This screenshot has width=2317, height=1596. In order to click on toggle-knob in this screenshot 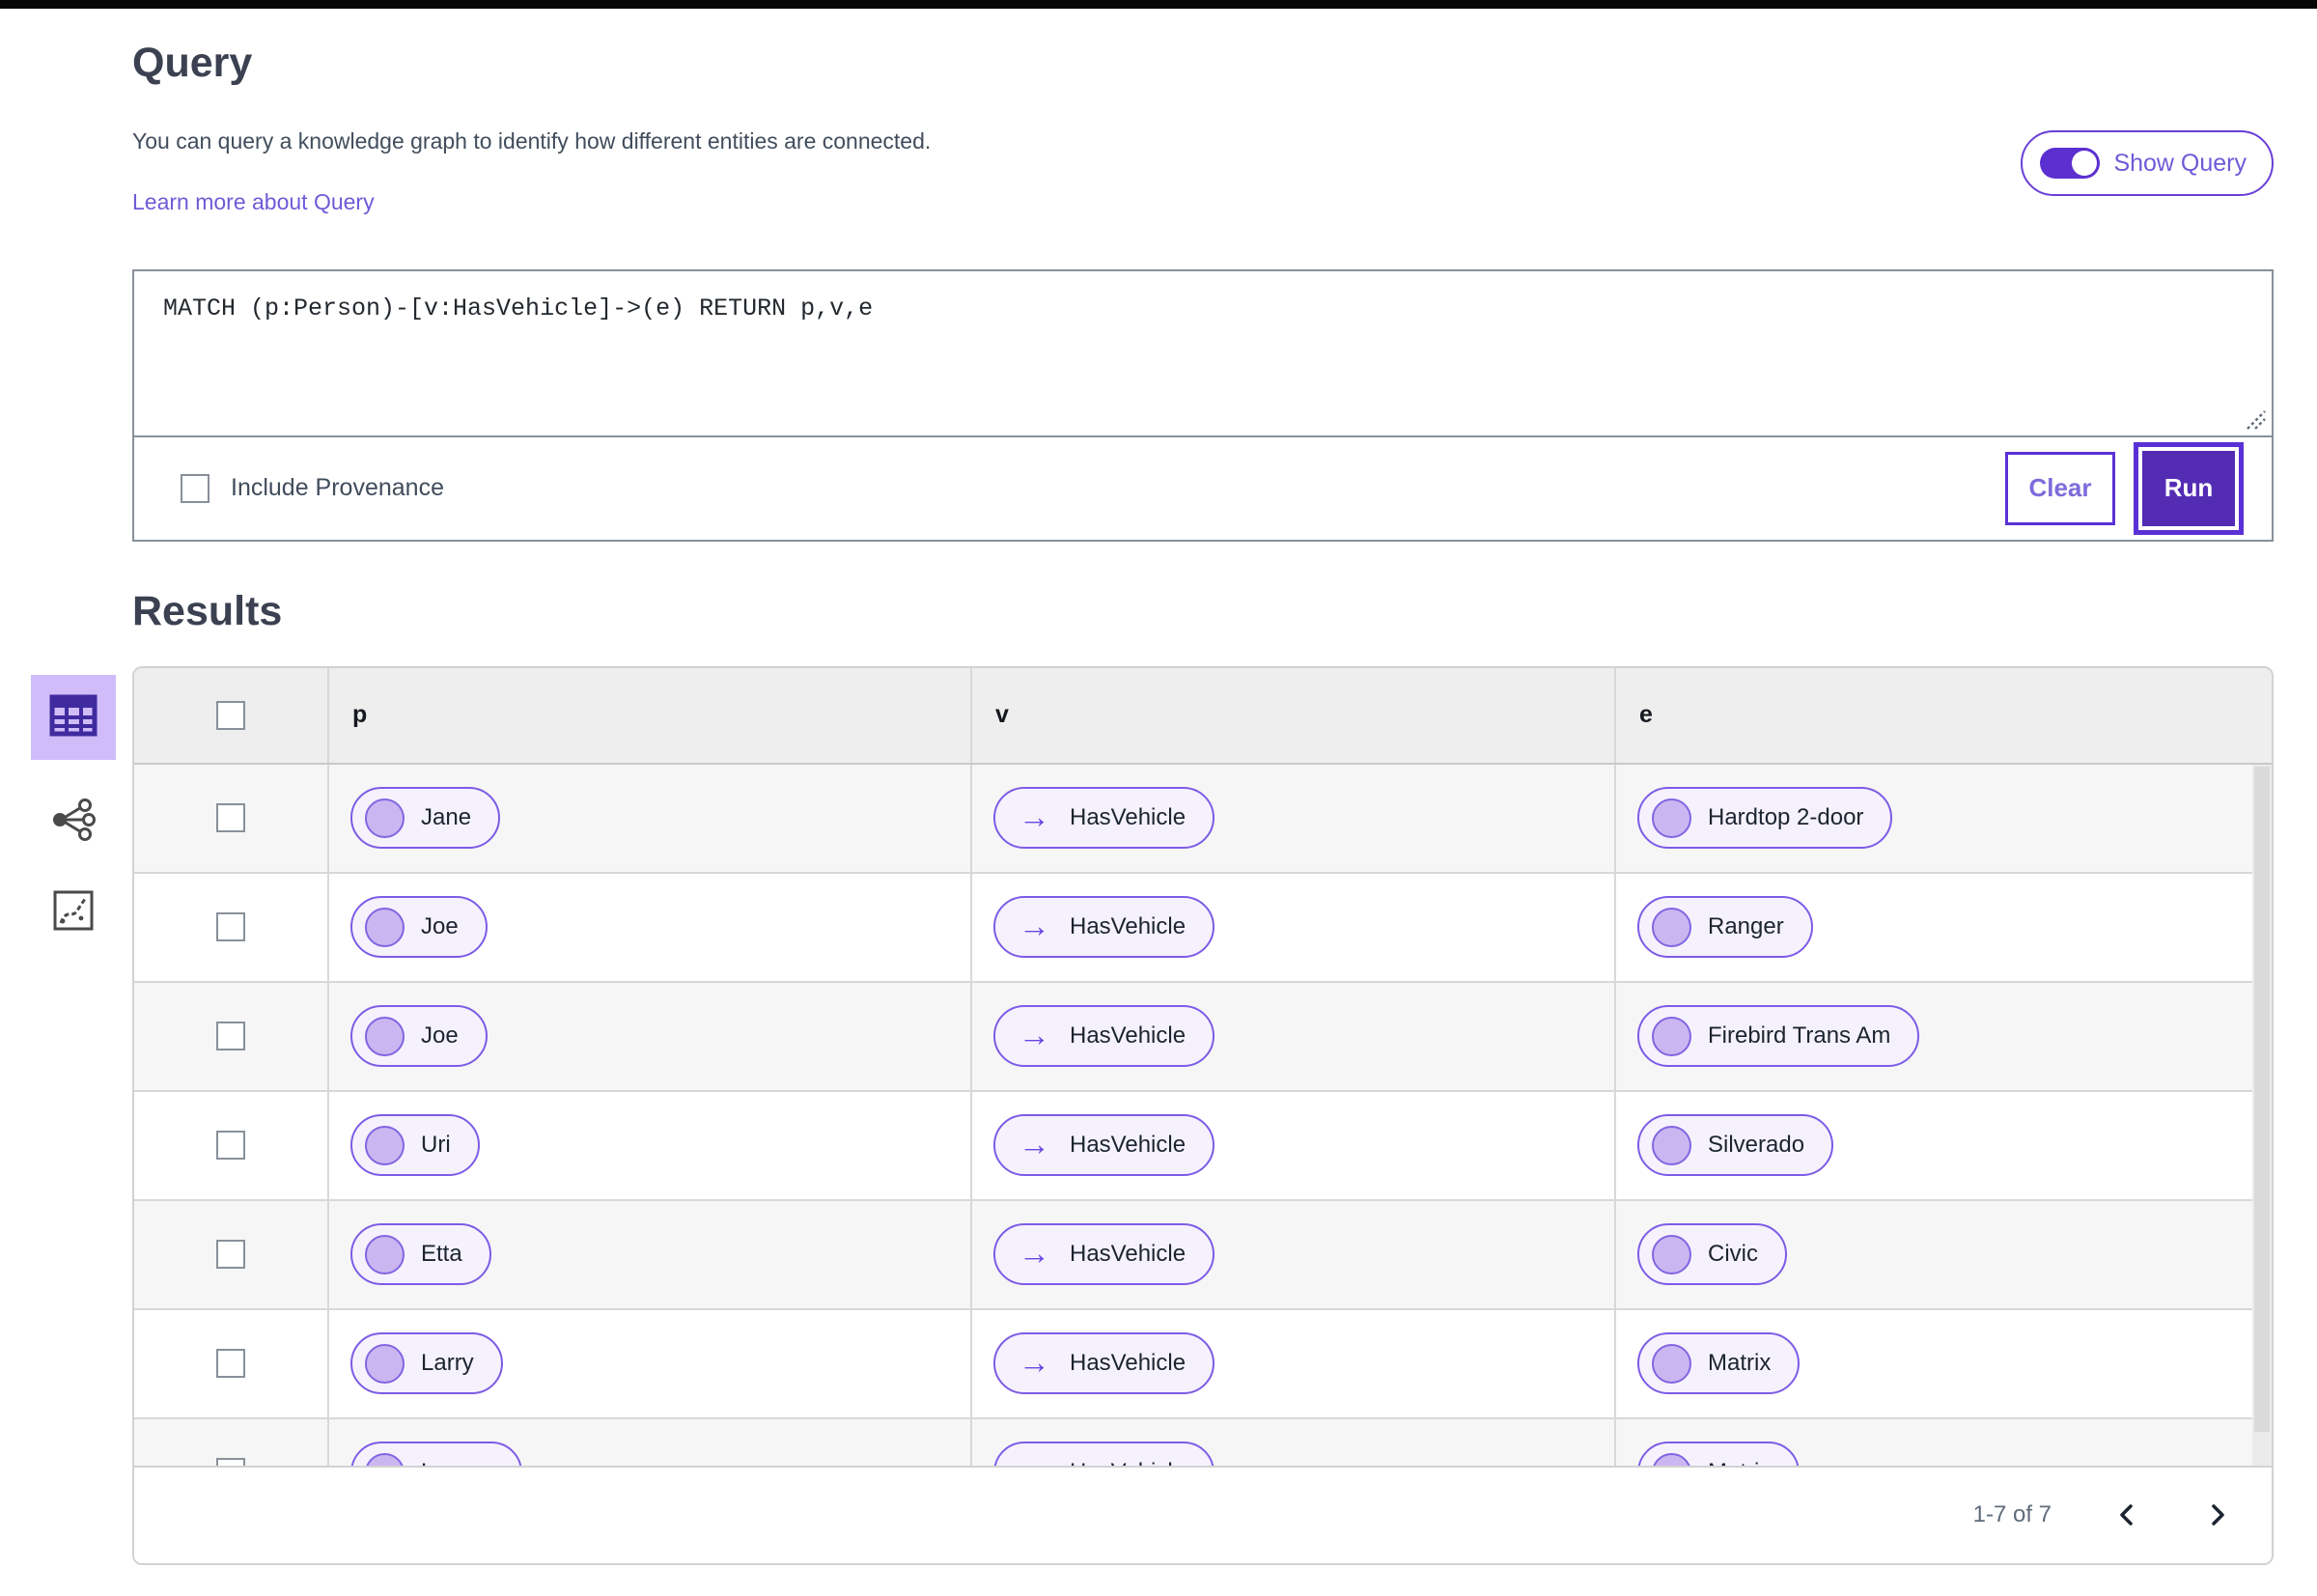, I will do `click(2085, 164)`.